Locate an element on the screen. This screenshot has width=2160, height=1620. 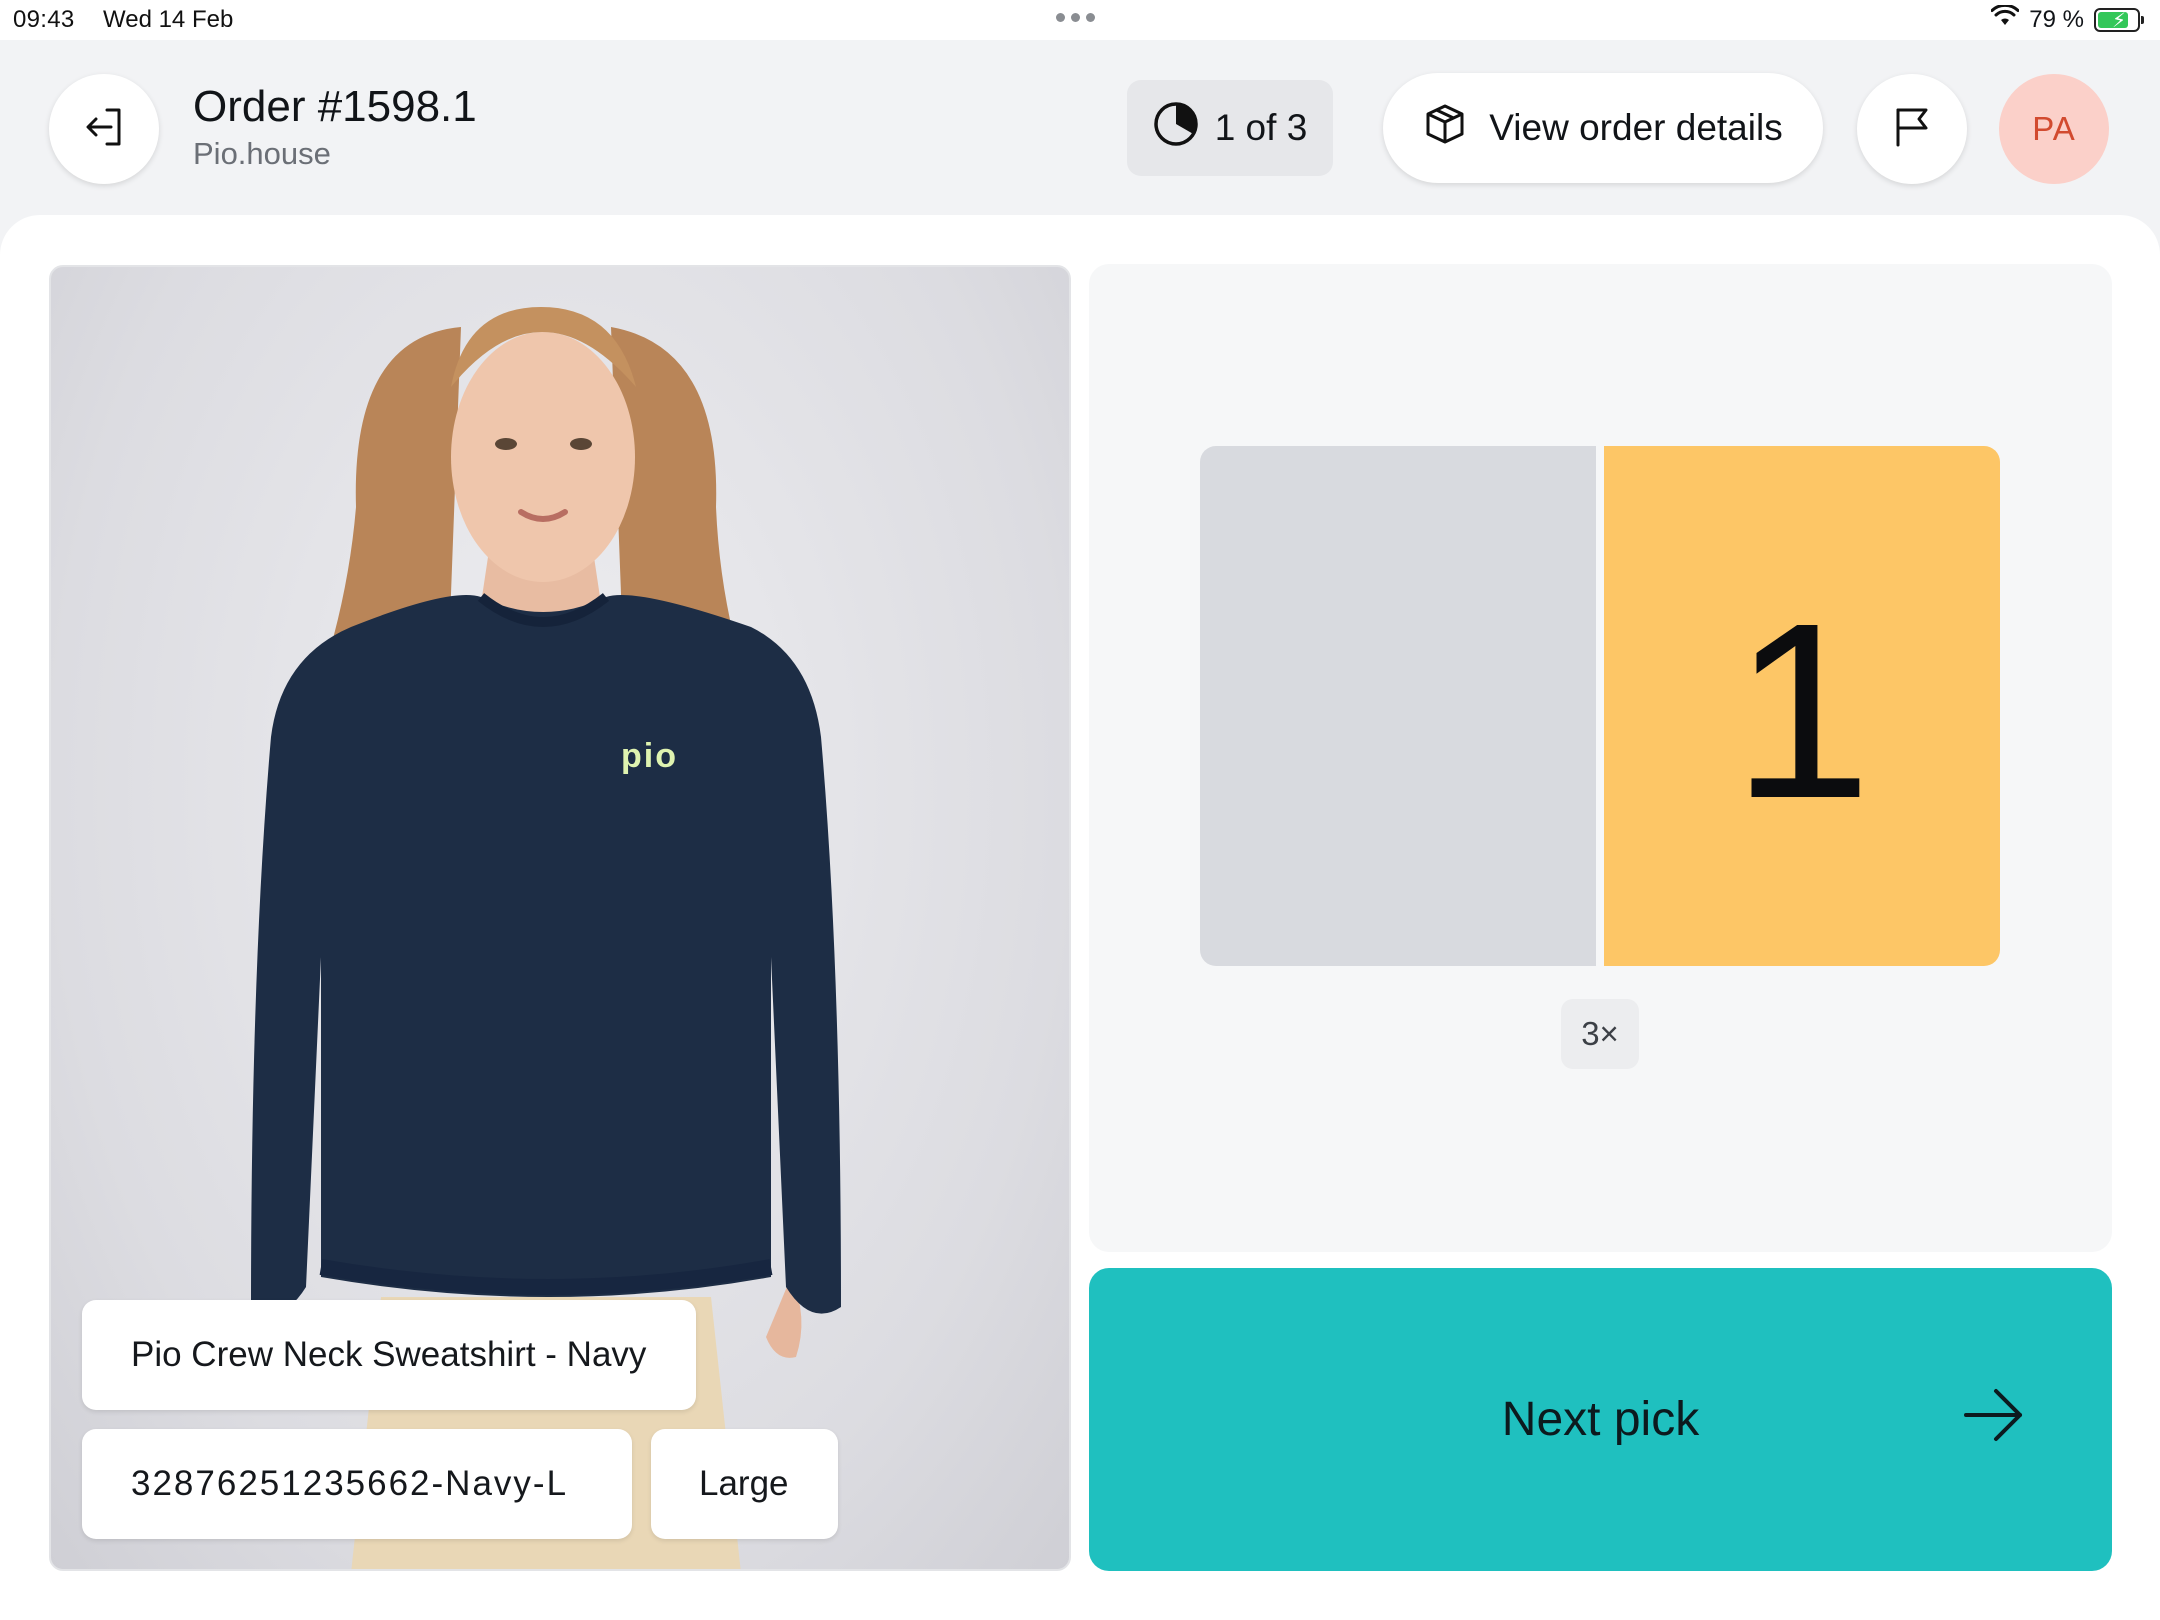
bin-slot-inactive is located at coordinates (1398, 706).